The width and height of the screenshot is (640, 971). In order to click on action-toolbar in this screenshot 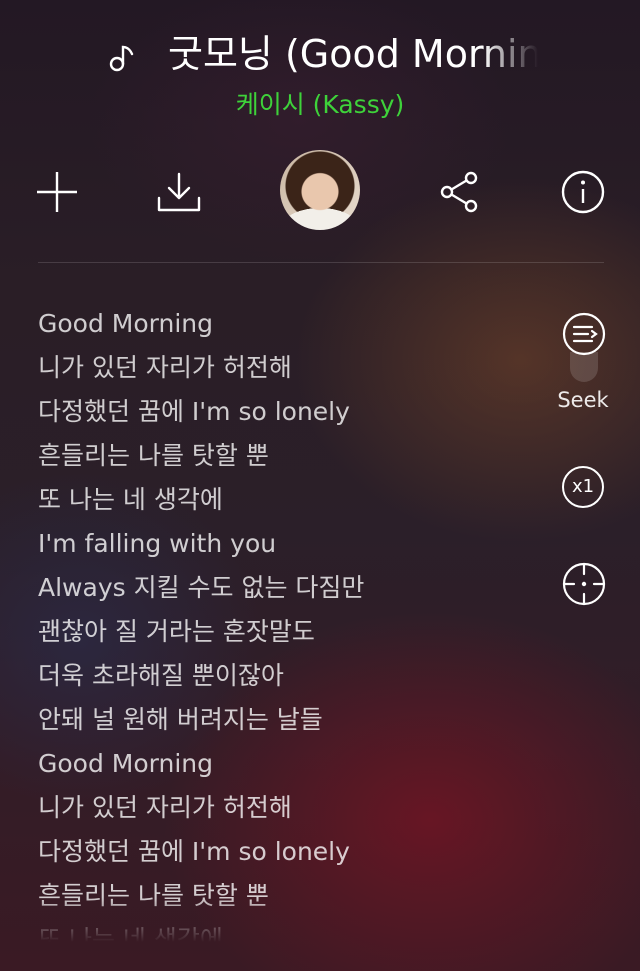, I will do `click(320, 192)`.